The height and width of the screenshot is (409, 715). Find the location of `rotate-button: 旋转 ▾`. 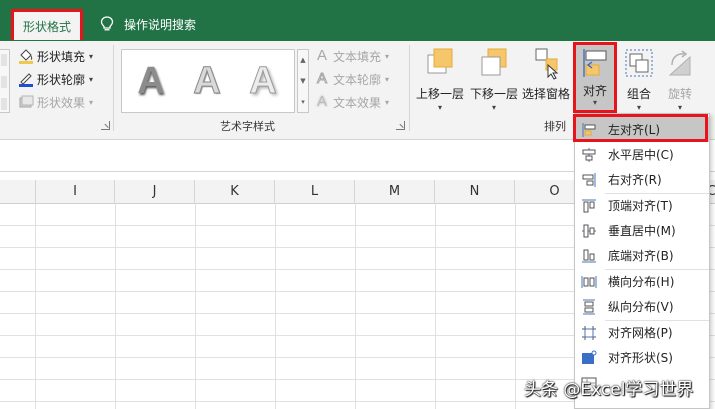

rotate-button: 旋转 ▾ is located at coordinates (680, 78).